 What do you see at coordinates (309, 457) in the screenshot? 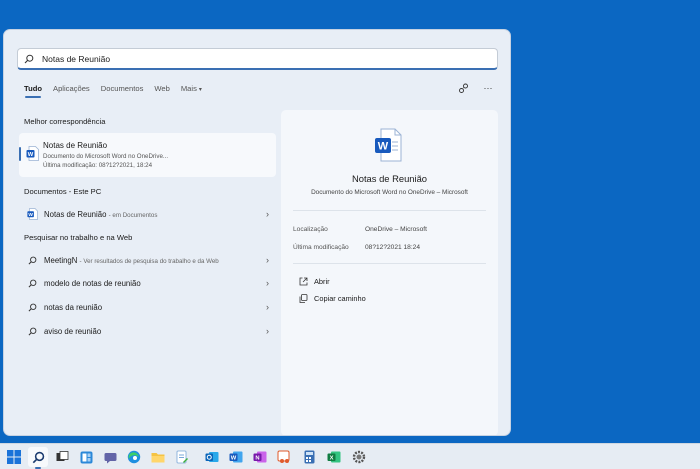
I see `calculator-icon` at bounding box center [309, 457].